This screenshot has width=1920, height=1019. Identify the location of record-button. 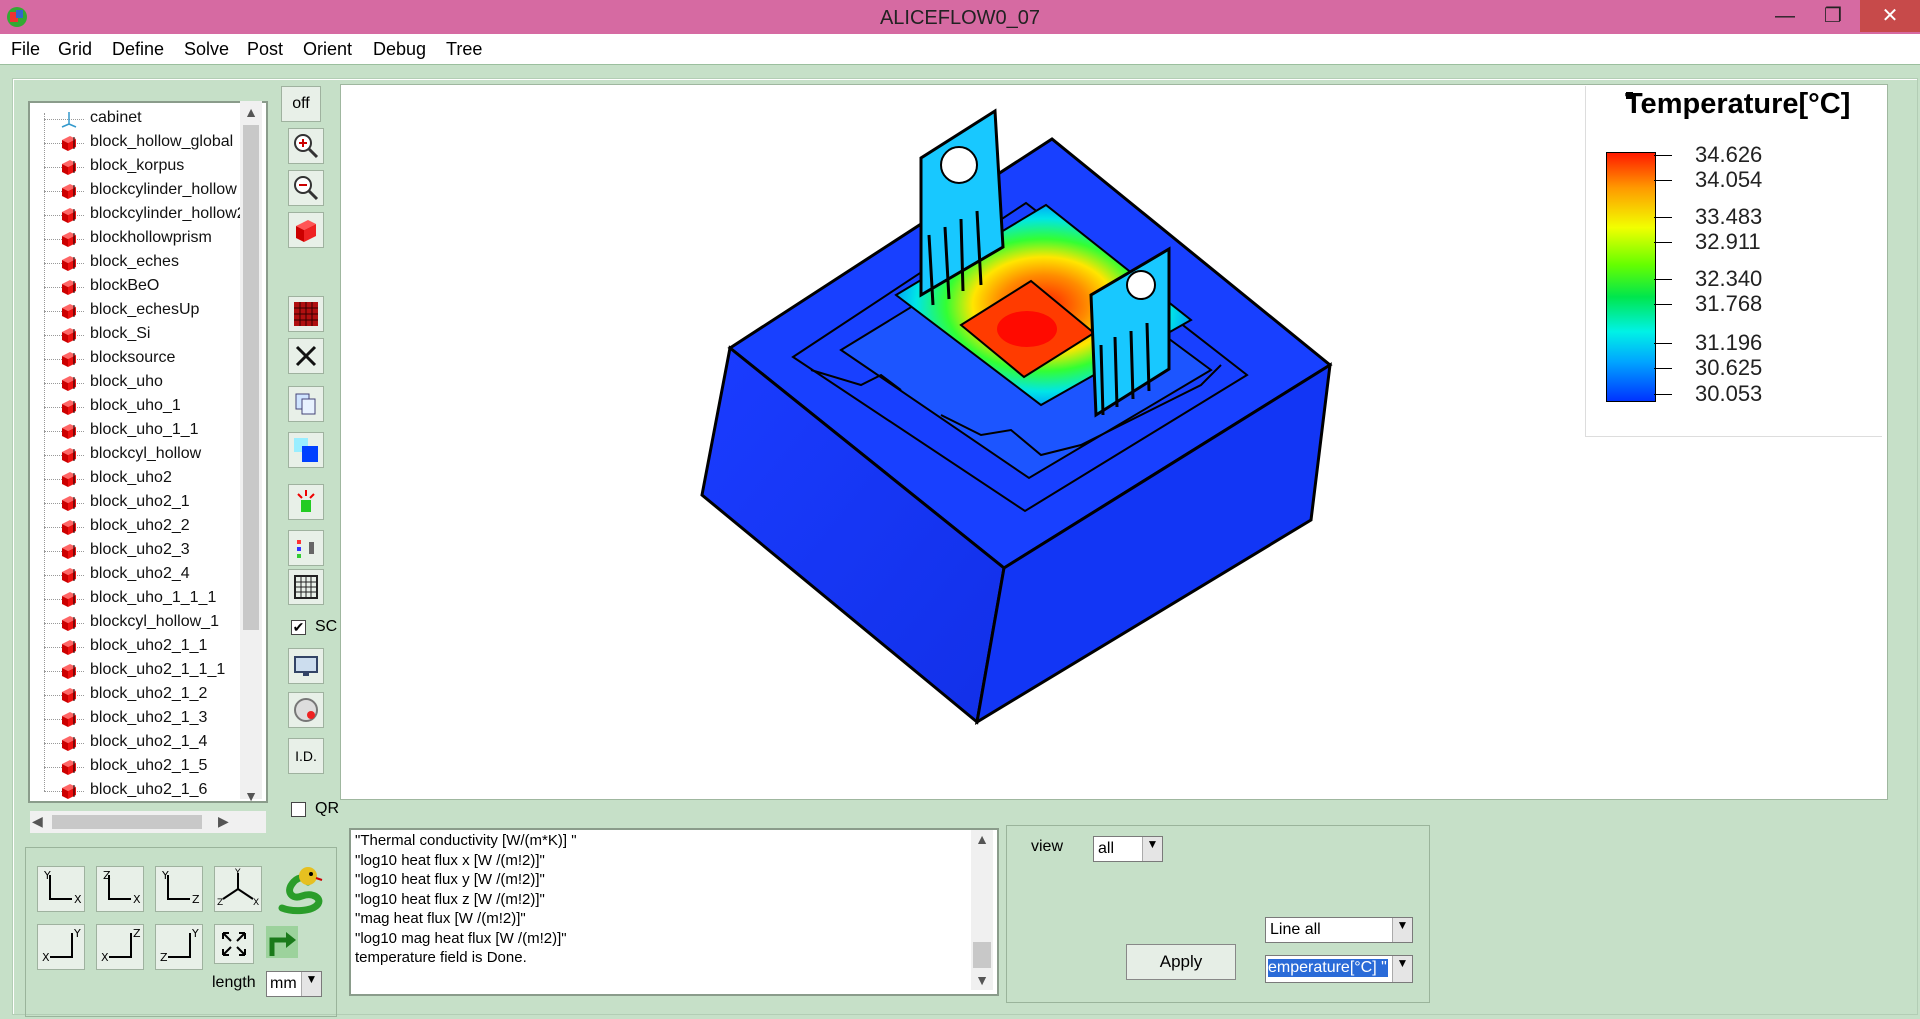
(306, 710).